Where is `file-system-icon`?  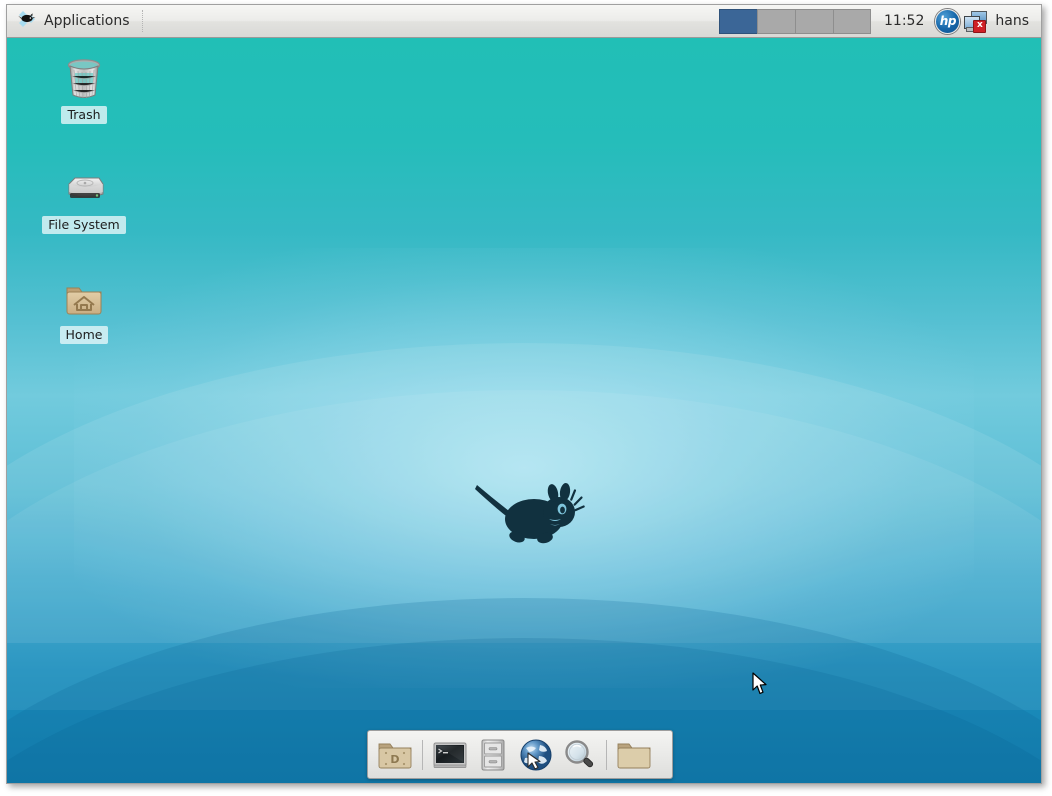 file-system-icon is located at coordinates (84, 189).